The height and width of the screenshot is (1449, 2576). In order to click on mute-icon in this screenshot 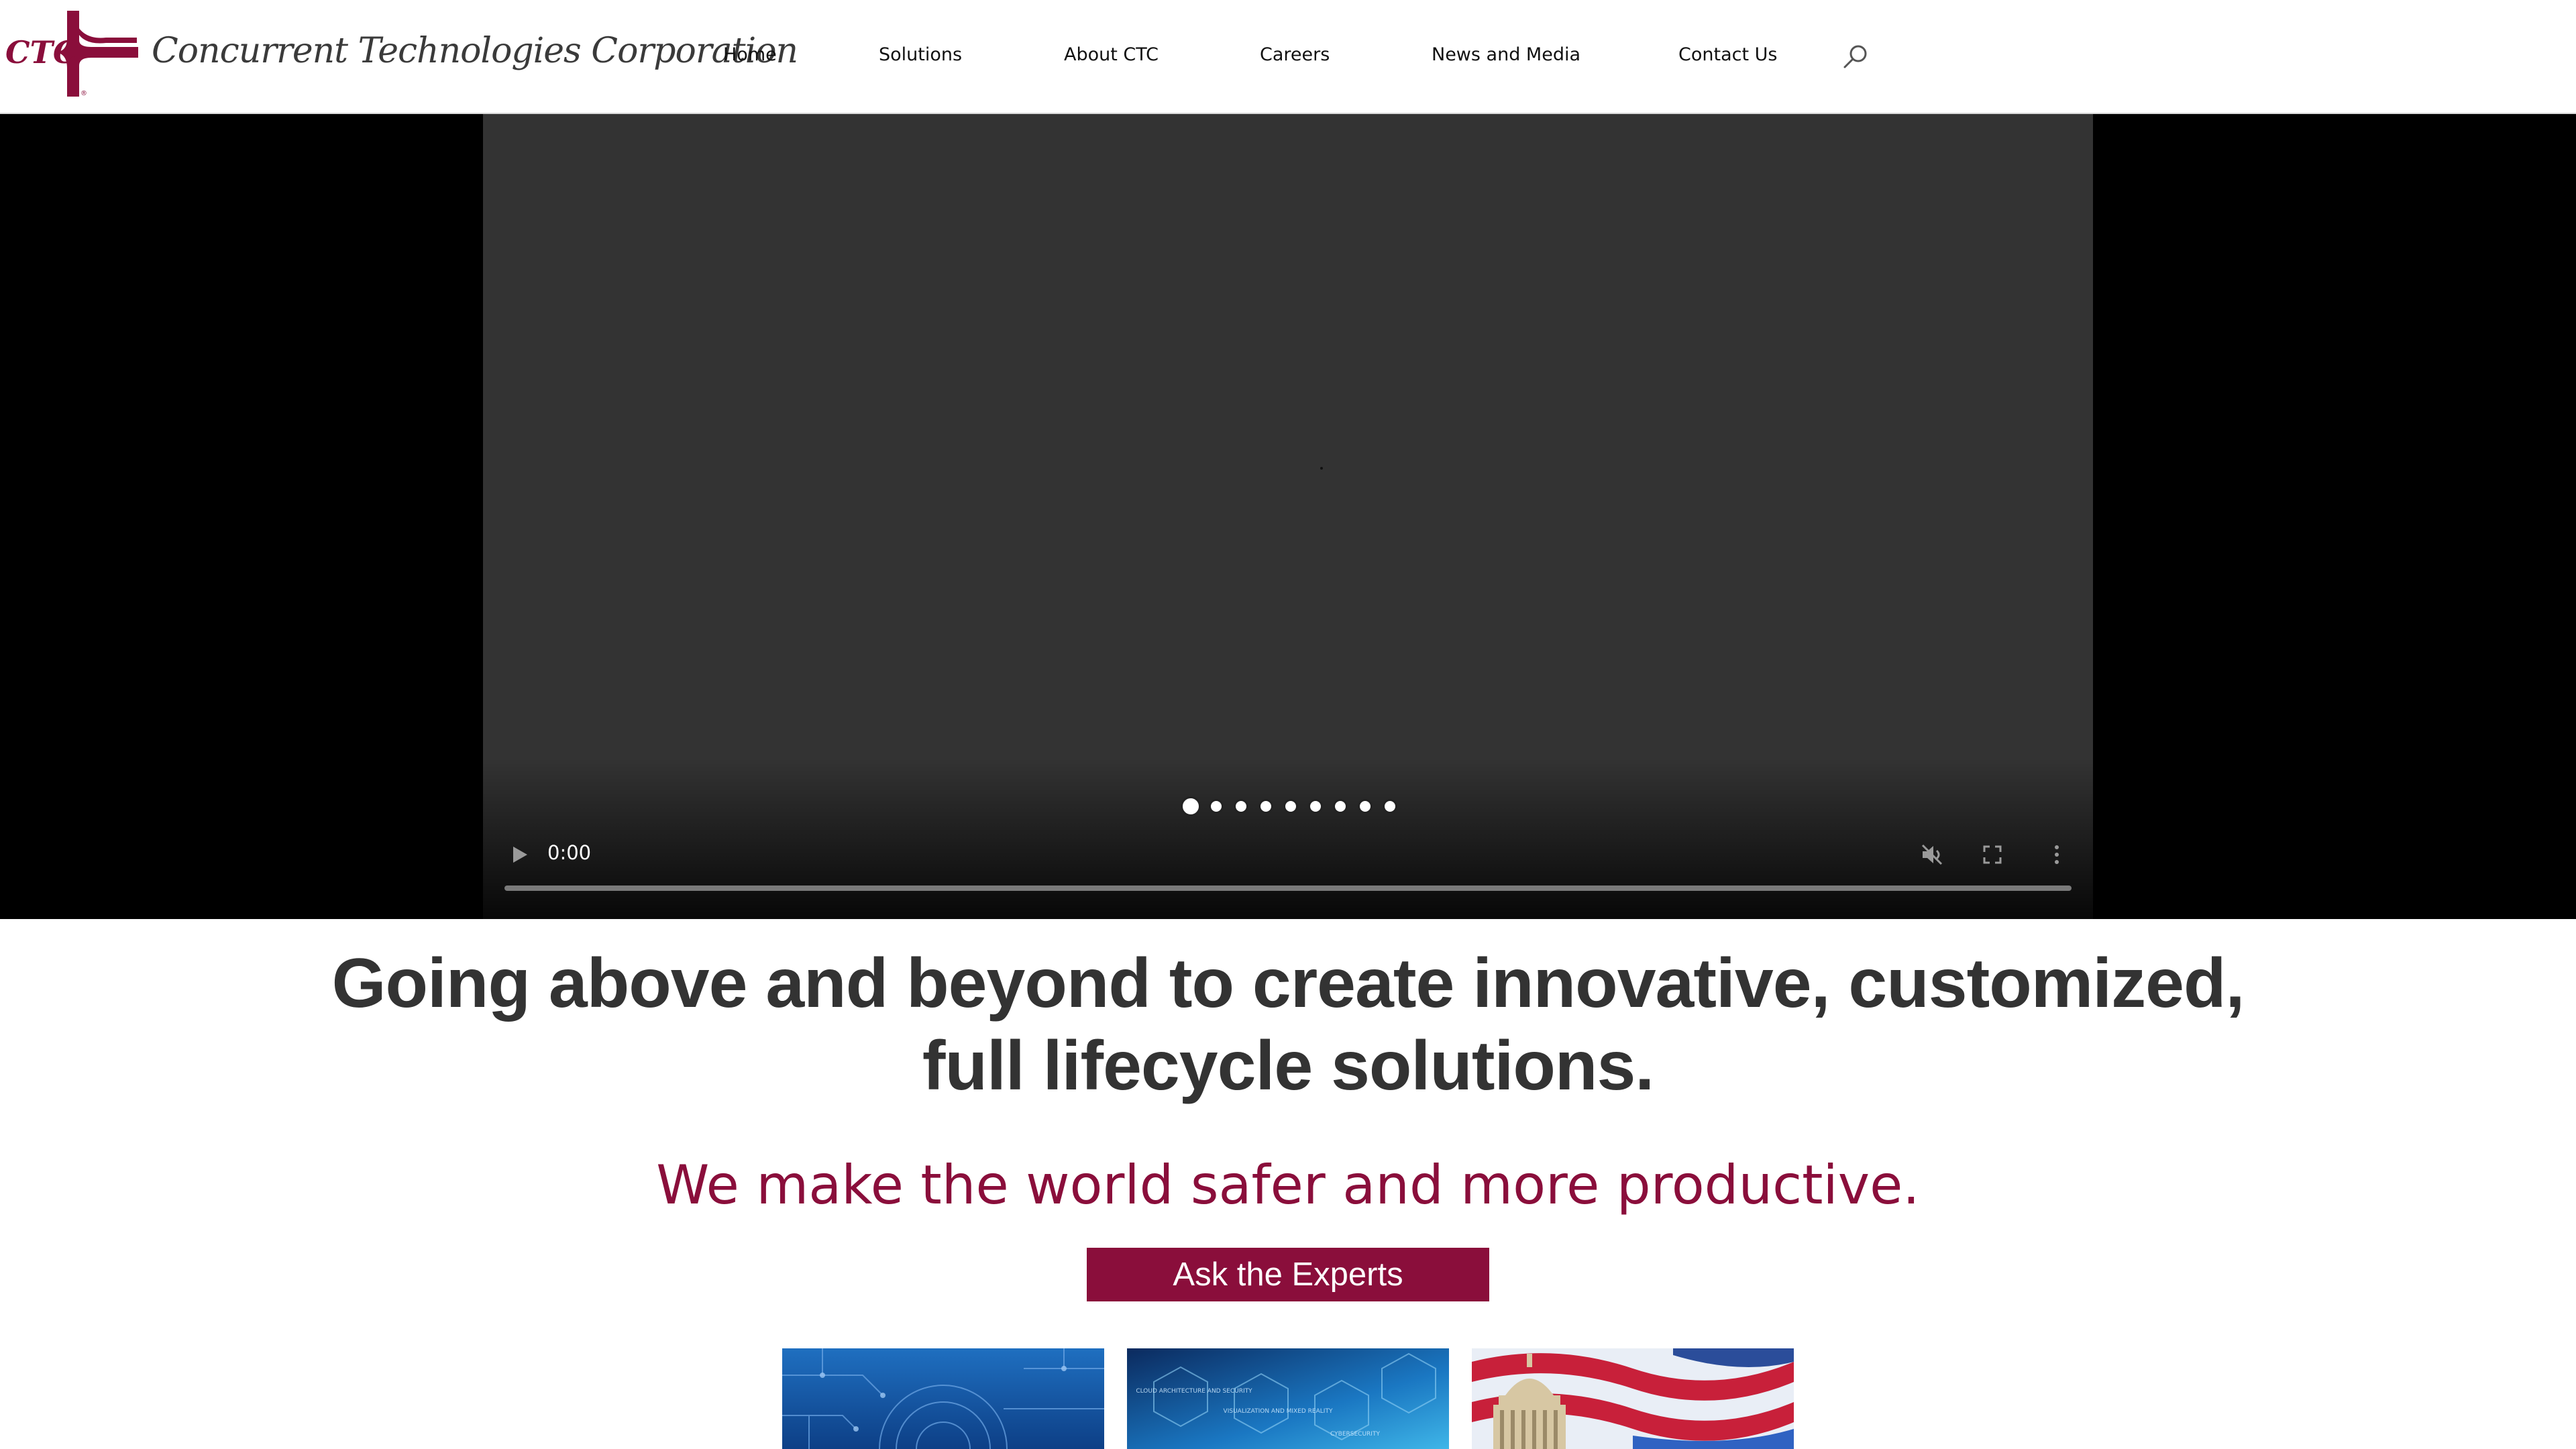, I will do `click(1932, 854)`.